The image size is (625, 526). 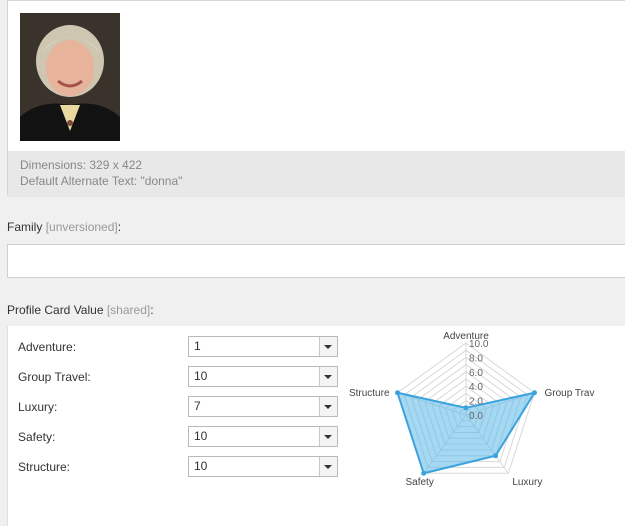 What do you see at coordinates (81, 165) in the screenshot?
I see `image-dimensions: Dimensions: 329 x 422` at bounding box center [81, 165].